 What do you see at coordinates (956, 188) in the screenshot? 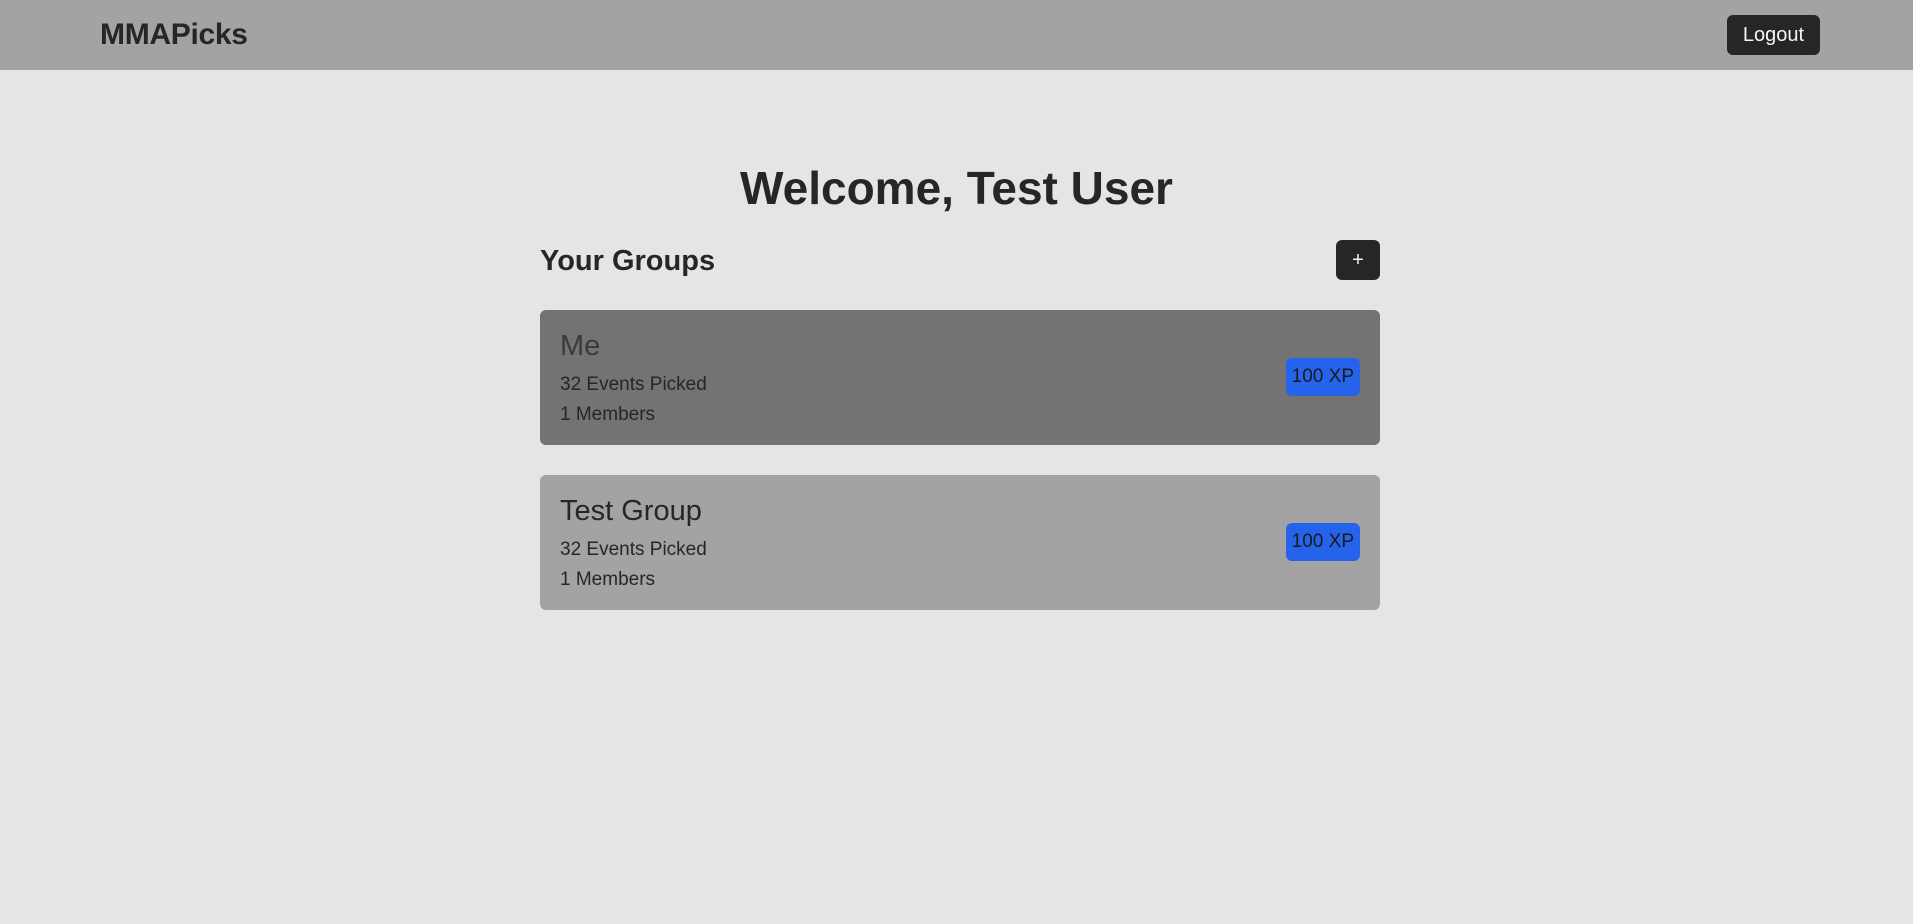
I see `page-title: Welcome, Test User` at bounding box center [956, 188].